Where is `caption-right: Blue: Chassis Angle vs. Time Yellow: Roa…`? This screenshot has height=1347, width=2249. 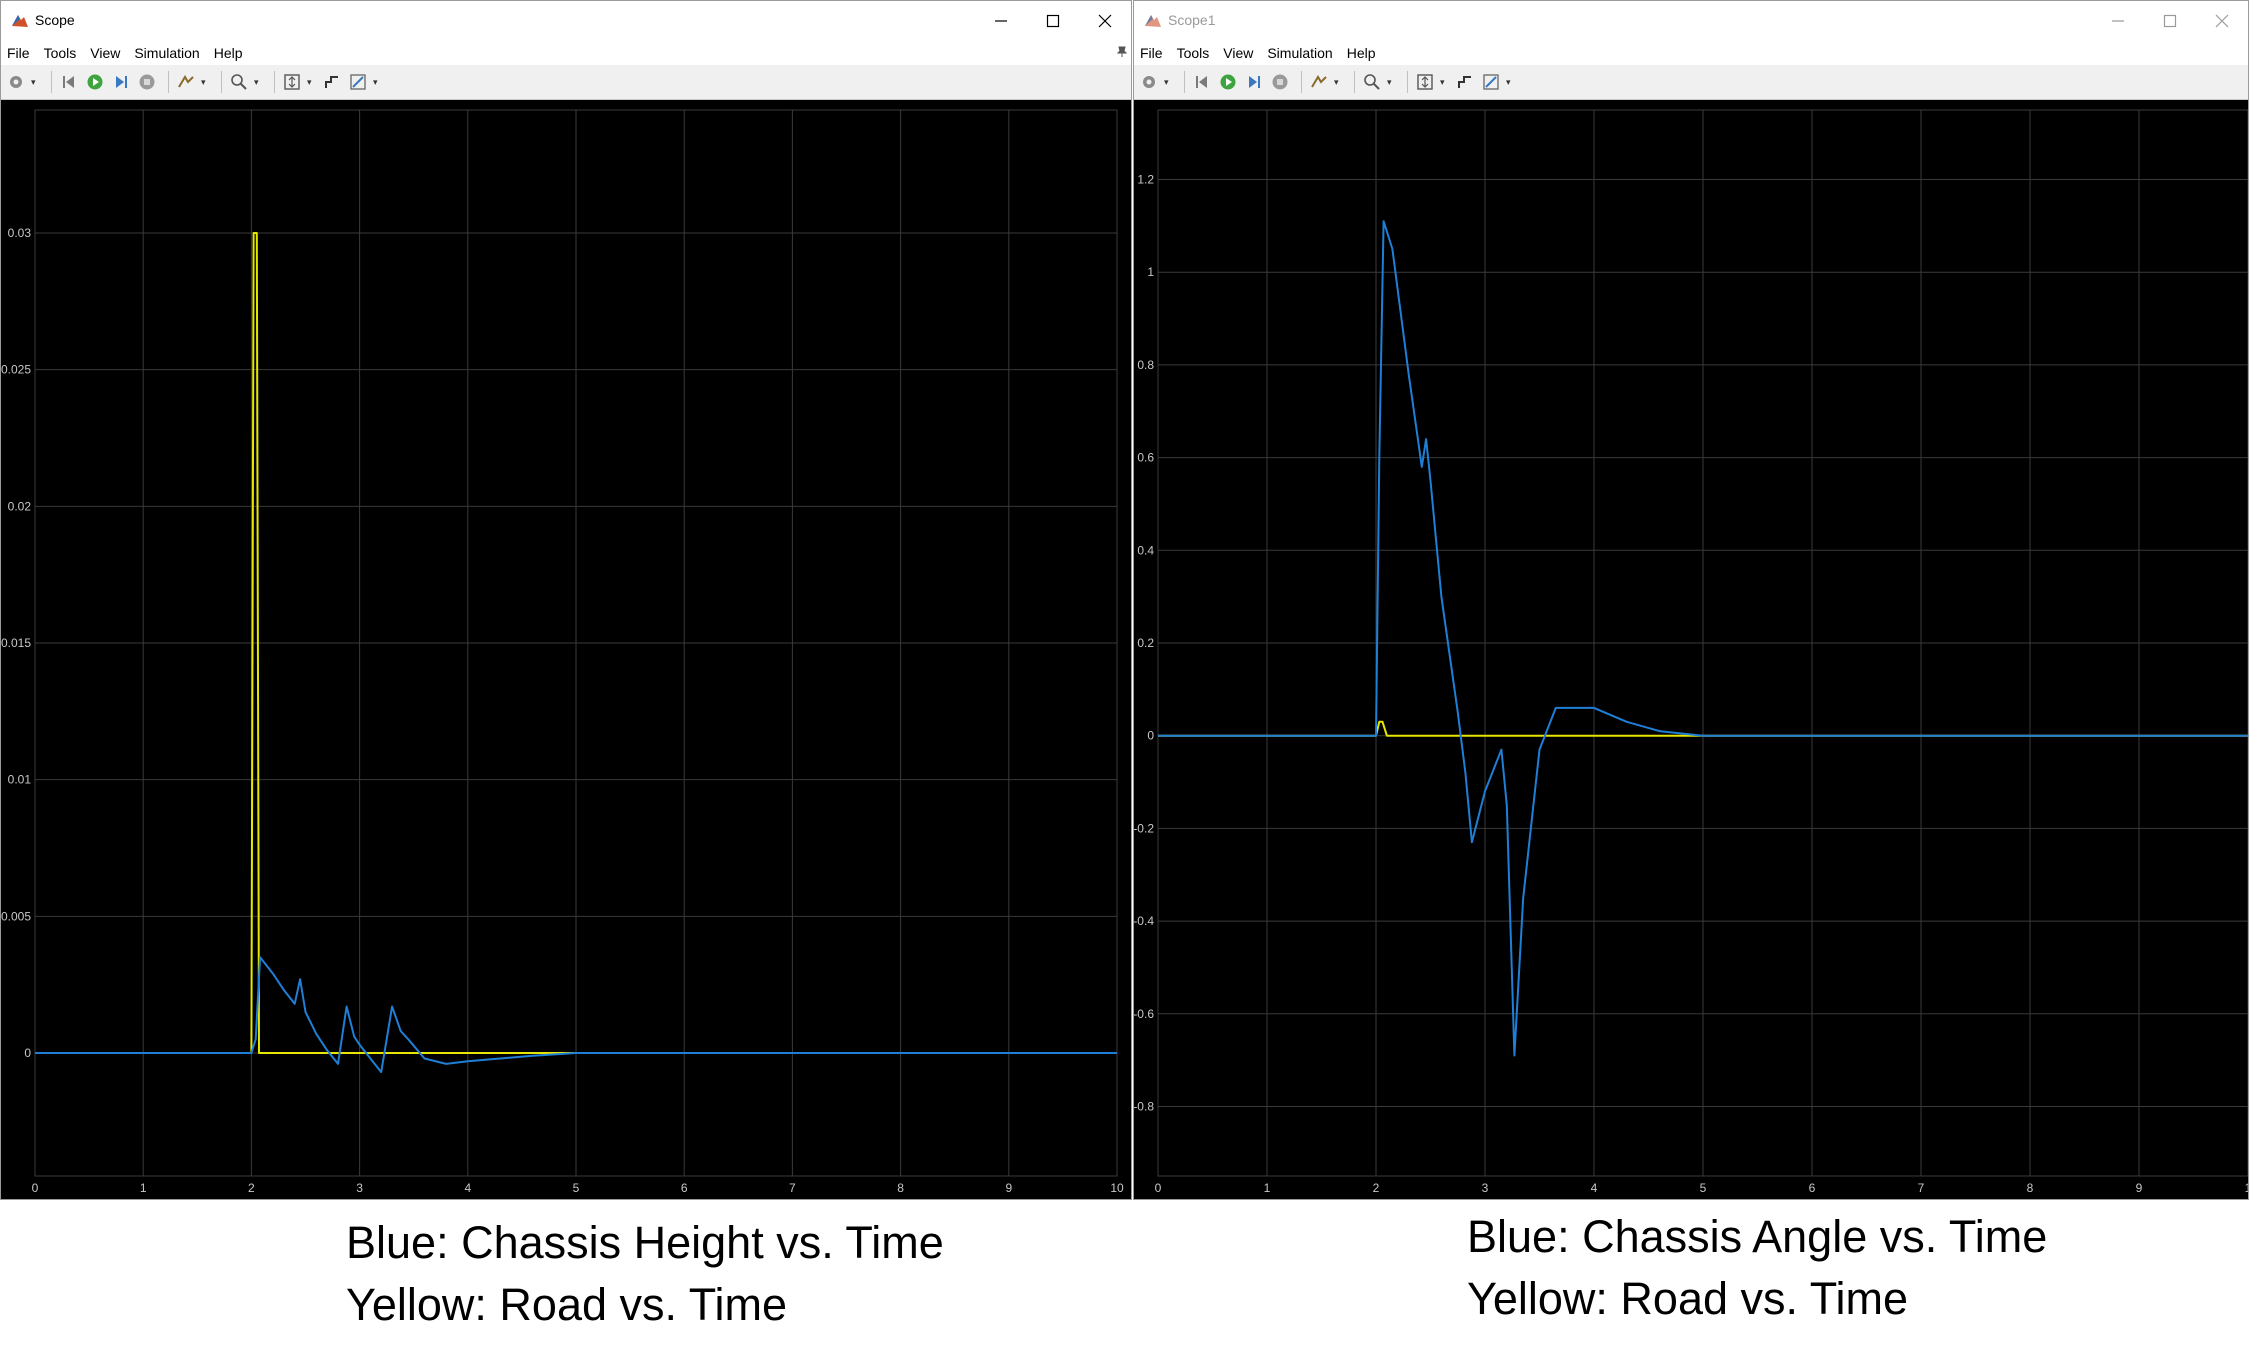 caption-right: Blue: Chassis Angle vs. Time Yellow: Roa… is located at coordinates (1757, 1268).